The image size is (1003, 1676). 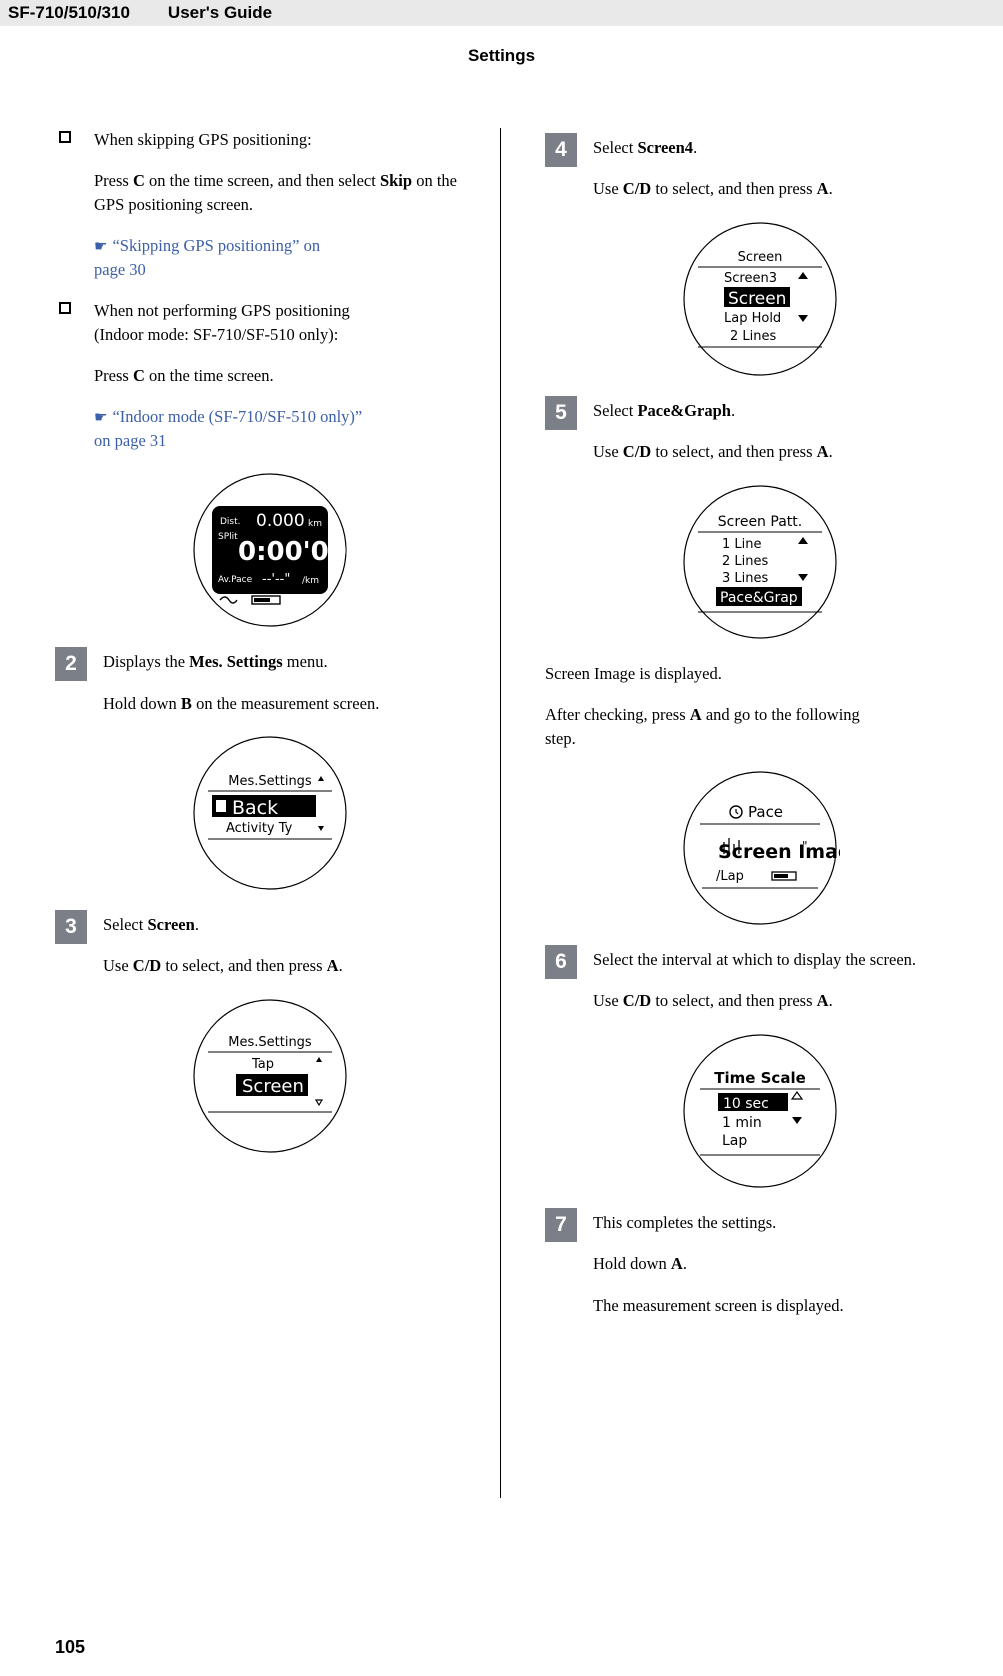 What do you see at coordinates (665, 147) in the screenshot?
I see `menu-screen4: Screen4` at bounding box center [665, 147].